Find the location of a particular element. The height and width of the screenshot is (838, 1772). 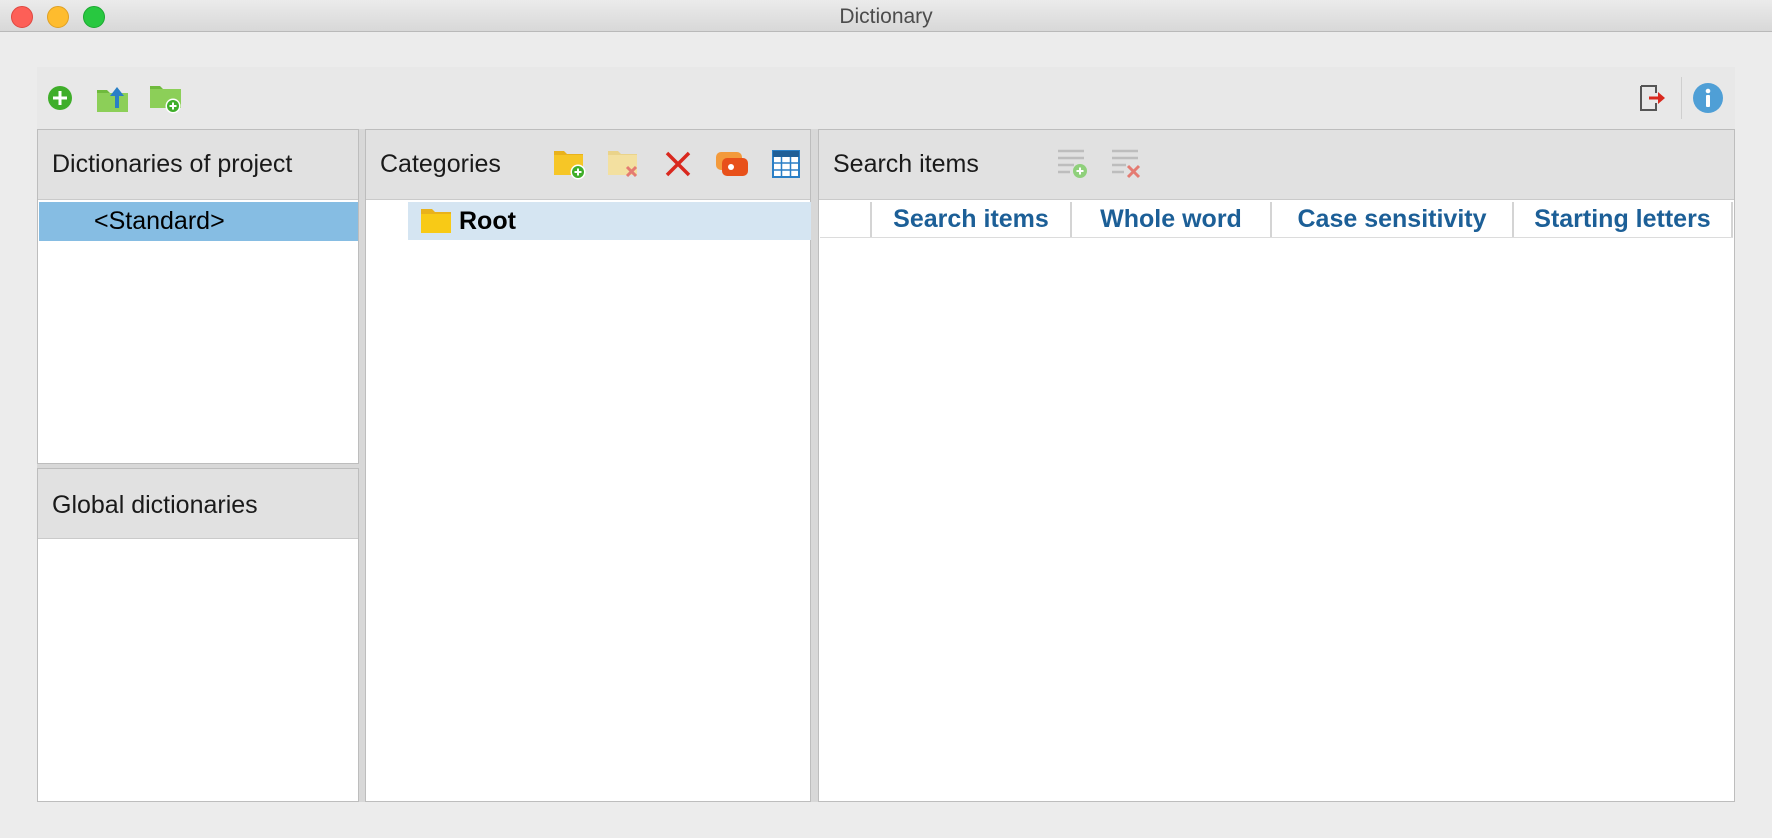

delete-category-folder-icon is located at coordinates (624, 164).